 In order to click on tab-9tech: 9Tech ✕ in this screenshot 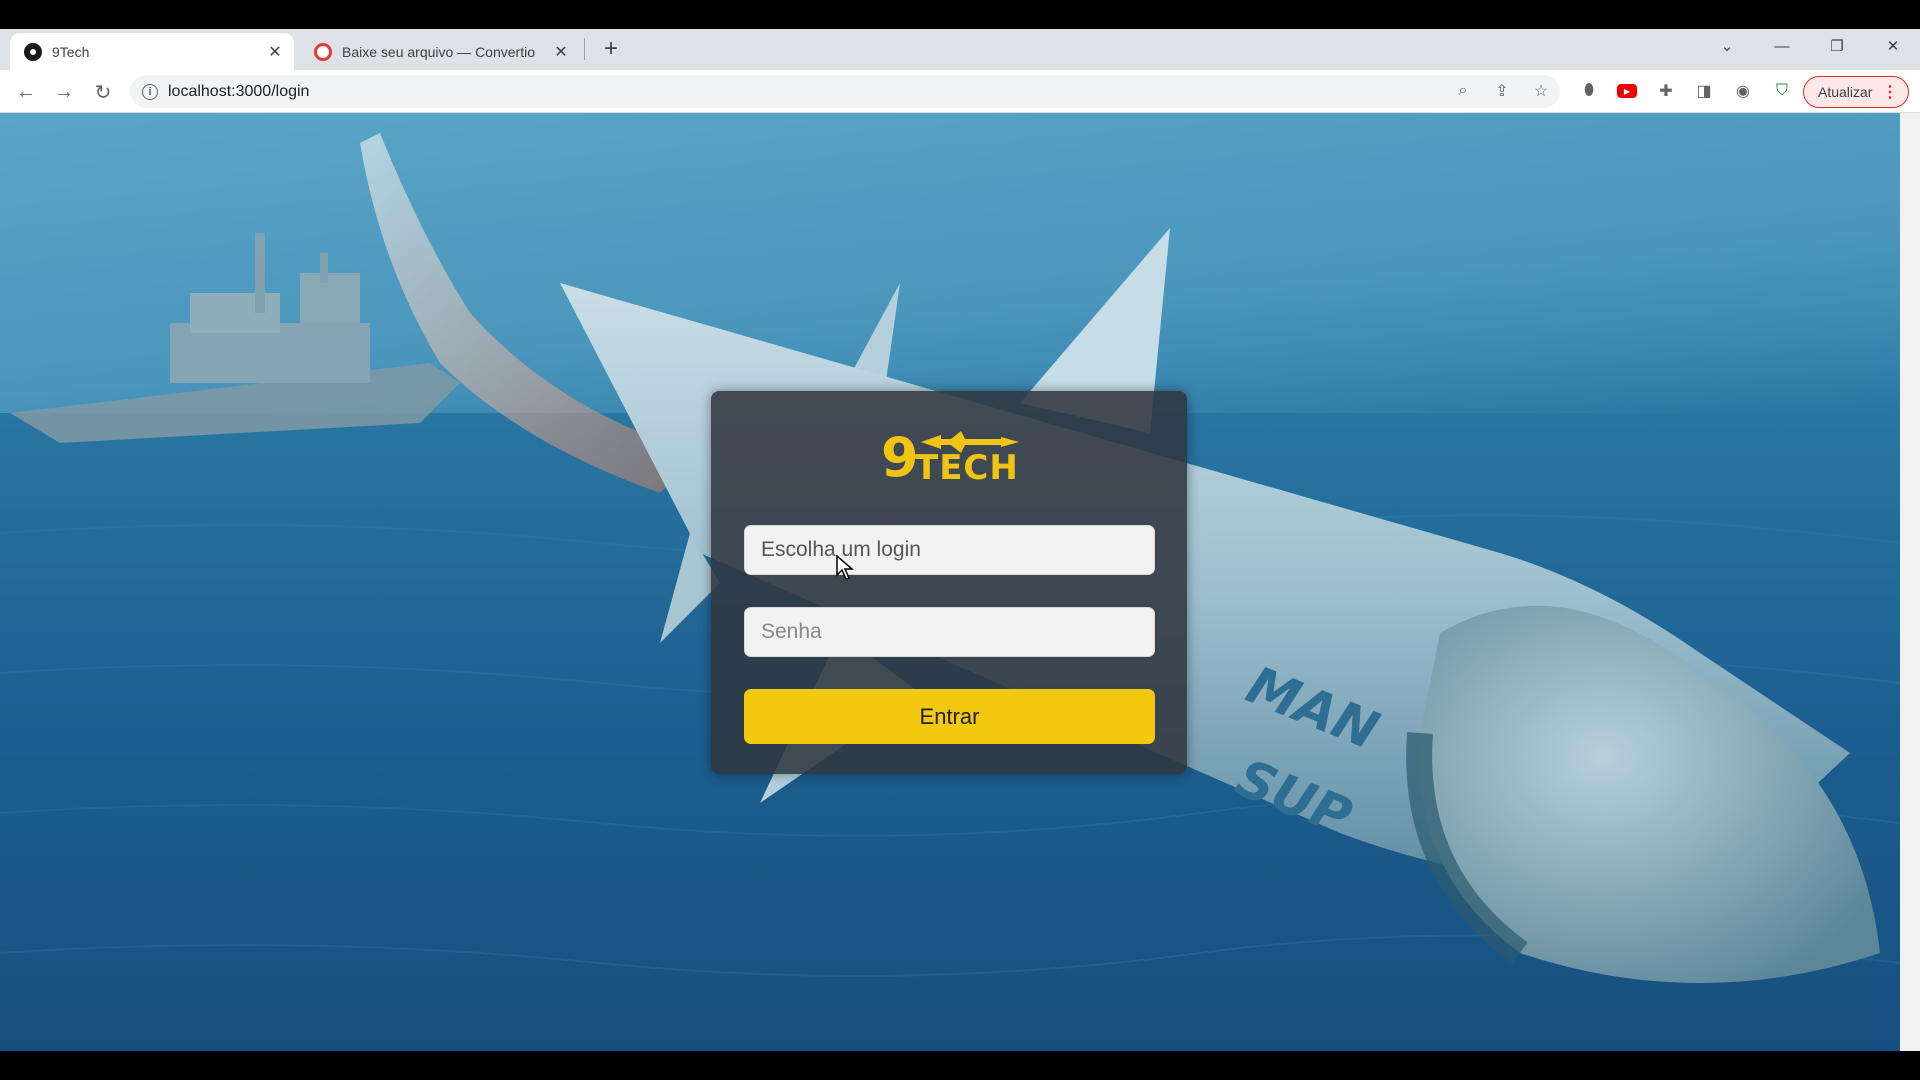, I will do `click(152, 51)`.